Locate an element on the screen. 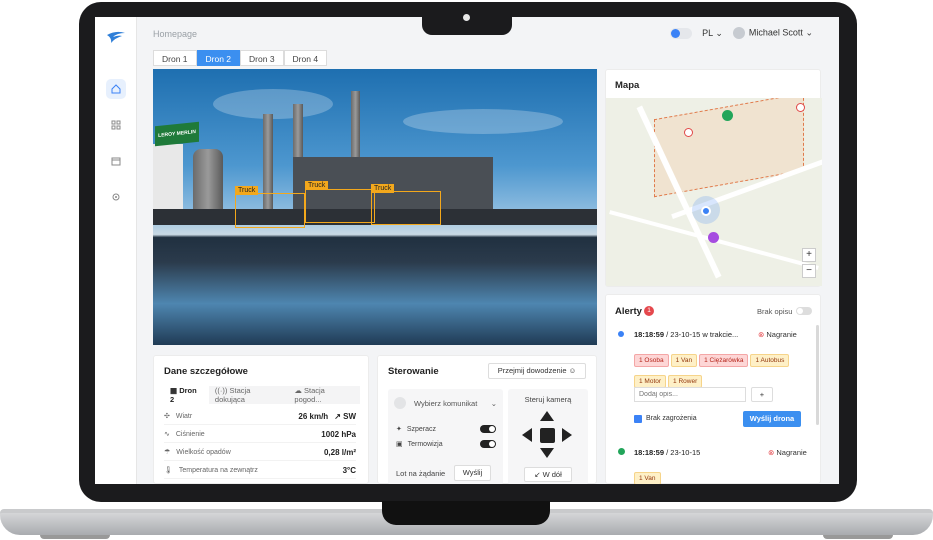 This screenshot has width=933, height=540. breadcrumb: Homepage is located at coordinates (175, 34).